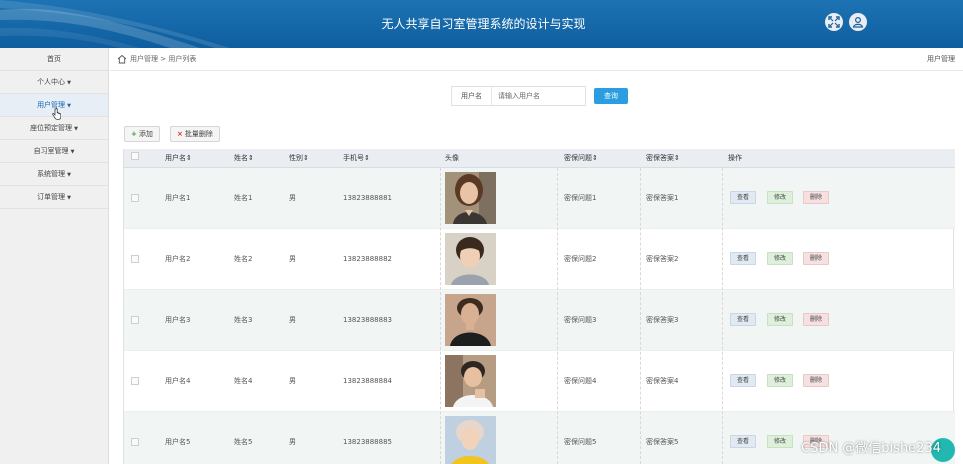 This screenshot has width=963, height=464. I want to click on user-glyph, so click(858, 22).